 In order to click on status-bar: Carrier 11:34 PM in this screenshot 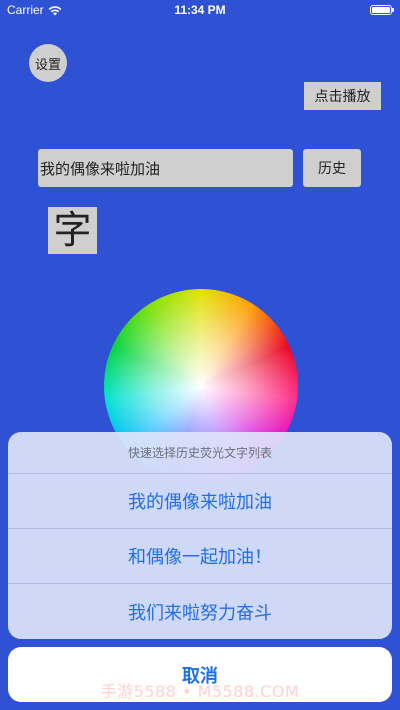, I will do `click(200, 11)`.